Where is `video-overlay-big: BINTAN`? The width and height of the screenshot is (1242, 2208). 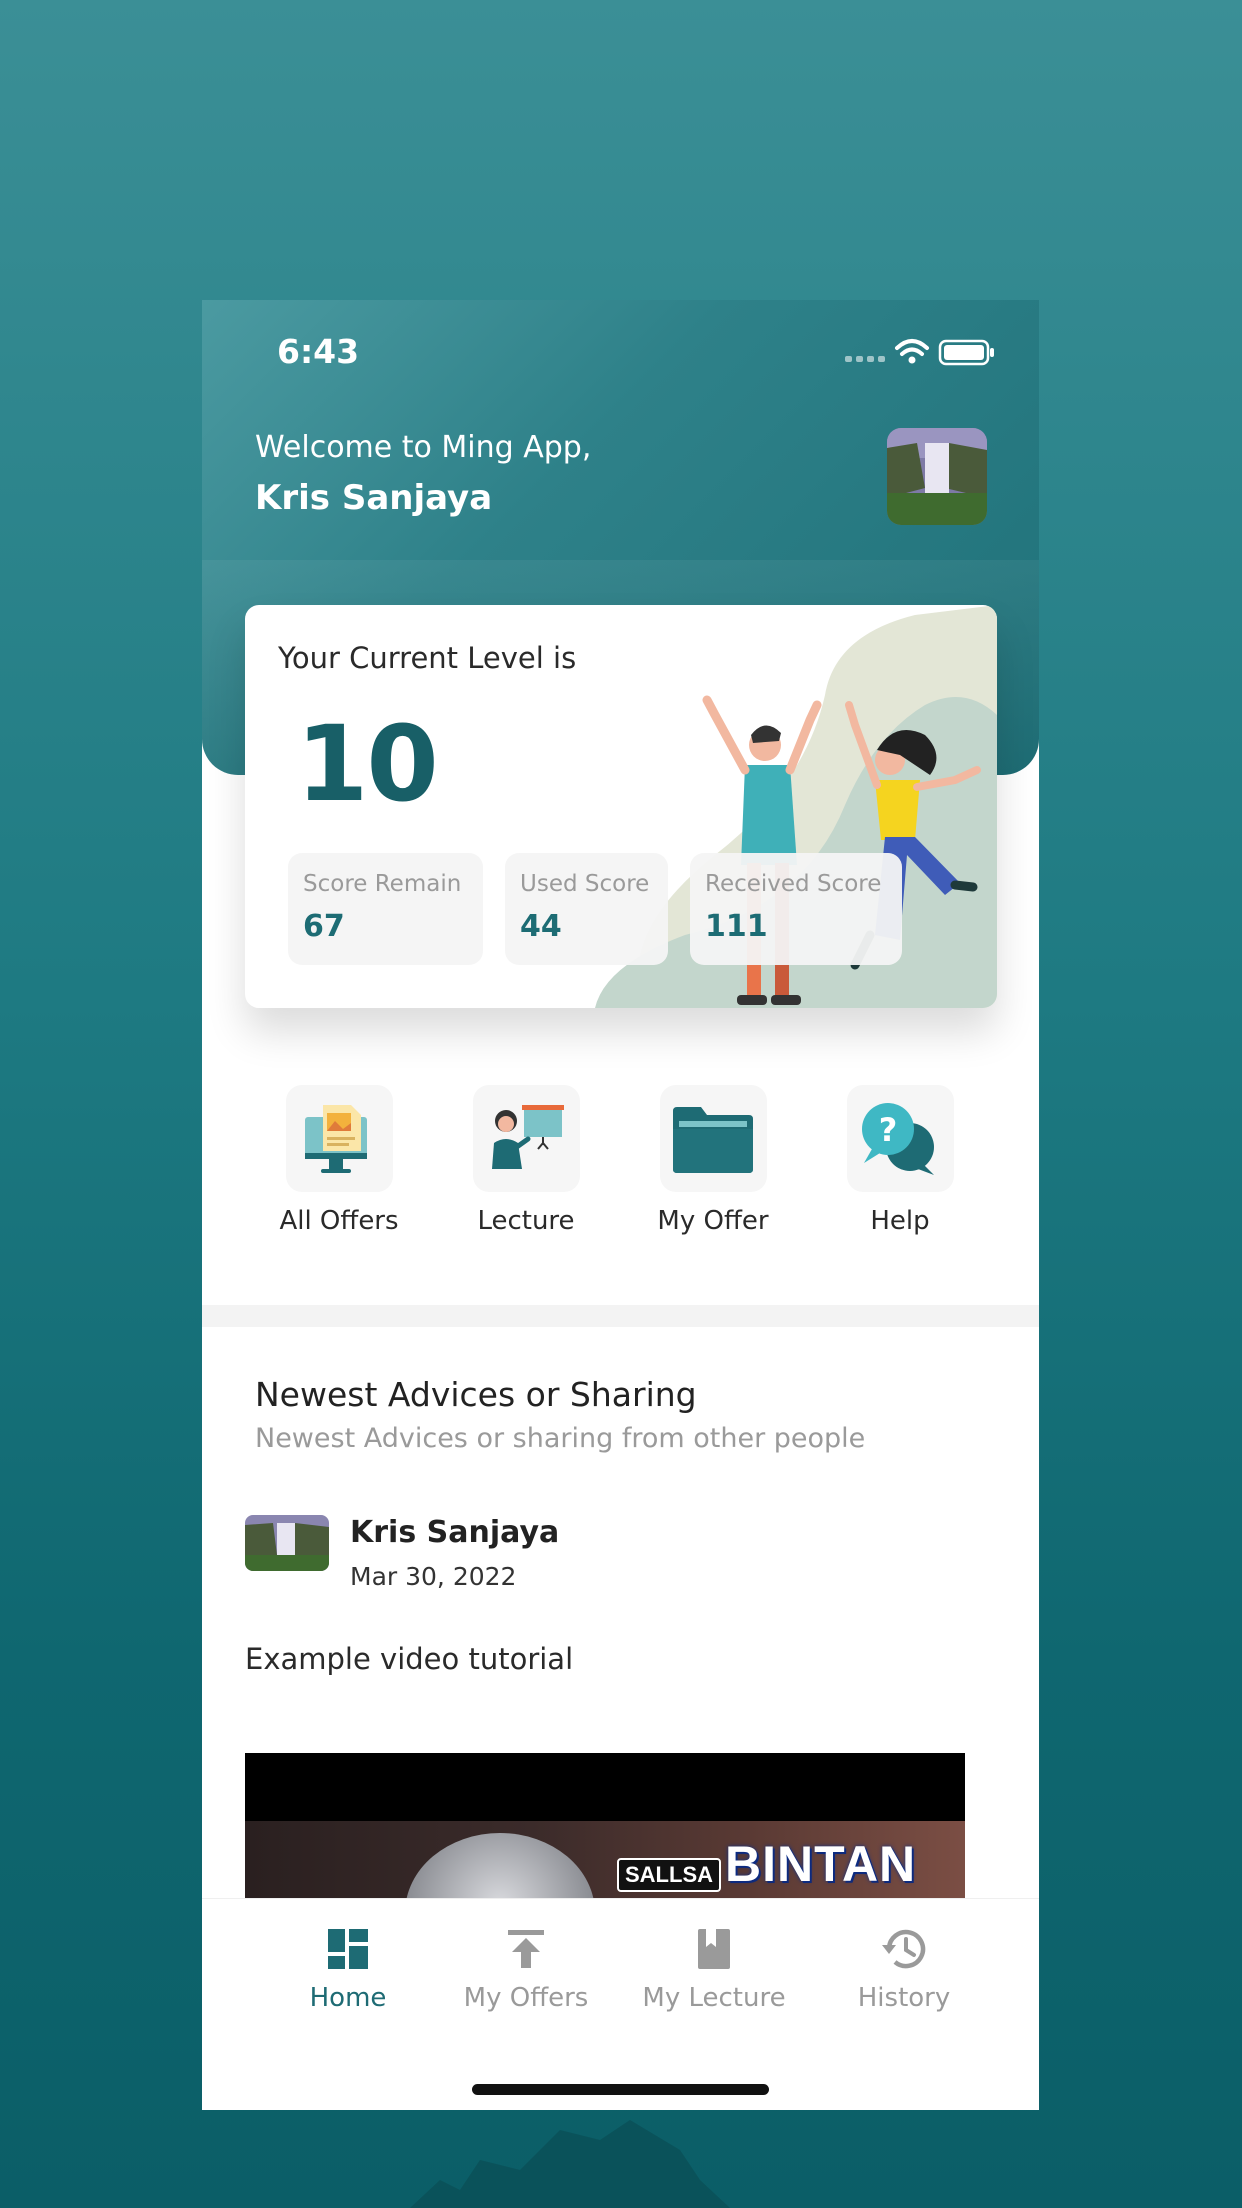 video-overlay-big: BINTAN is located at coordinates (821, 1864).